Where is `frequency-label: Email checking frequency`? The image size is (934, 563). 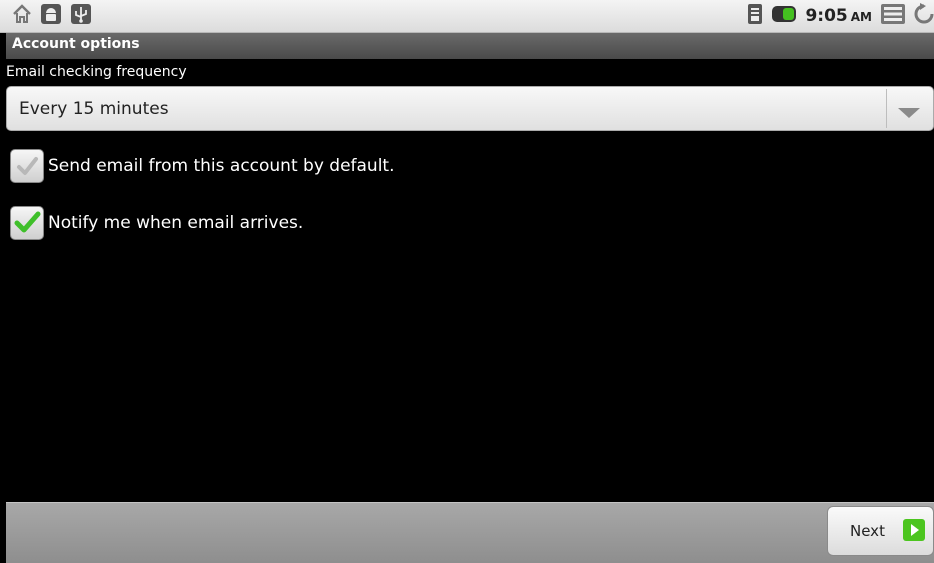 frequency-label: Email checking frequency is located at coordinates (96, 72).